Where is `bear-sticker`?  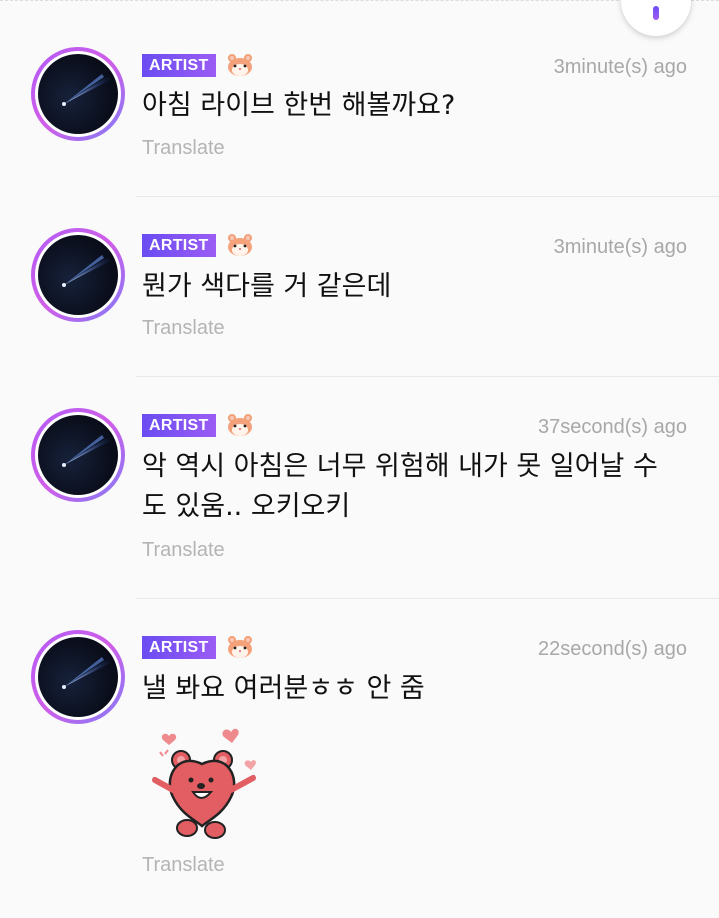
bear-sticker is located at coordinates (205, 782).